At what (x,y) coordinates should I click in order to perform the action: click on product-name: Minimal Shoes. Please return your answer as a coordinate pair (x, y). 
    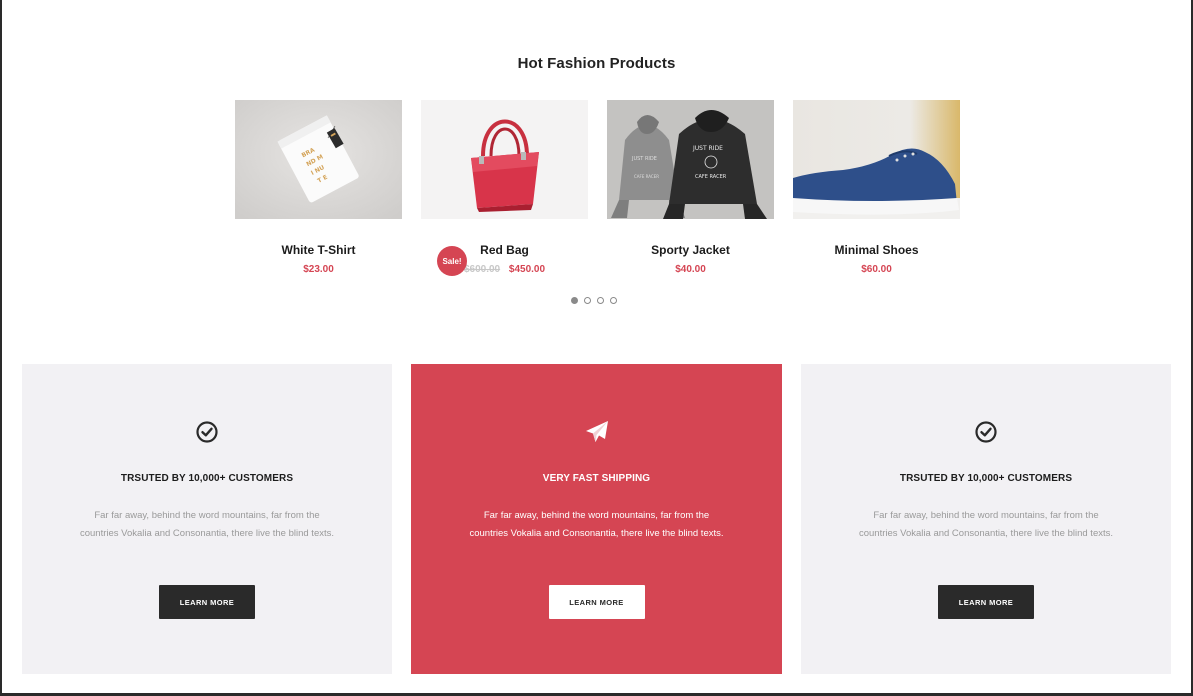
    Looking at the image, I should click on (876, 250).